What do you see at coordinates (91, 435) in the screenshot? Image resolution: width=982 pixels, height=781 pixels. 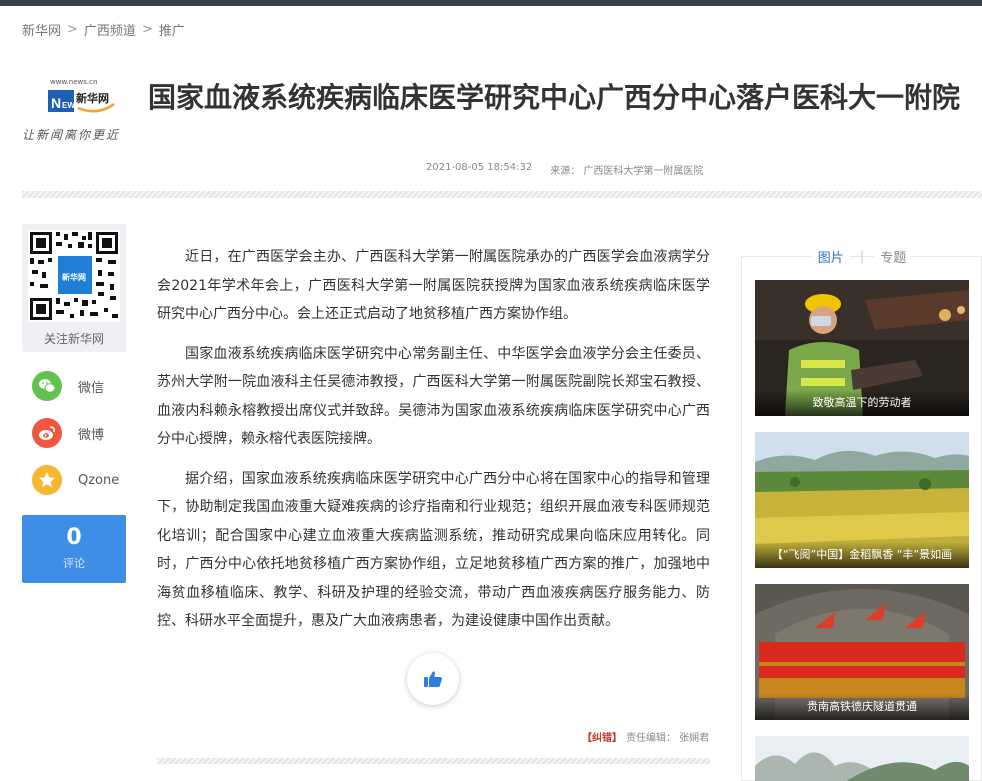 I see `weibo-label: 微博` at bounding box center [91, 435].